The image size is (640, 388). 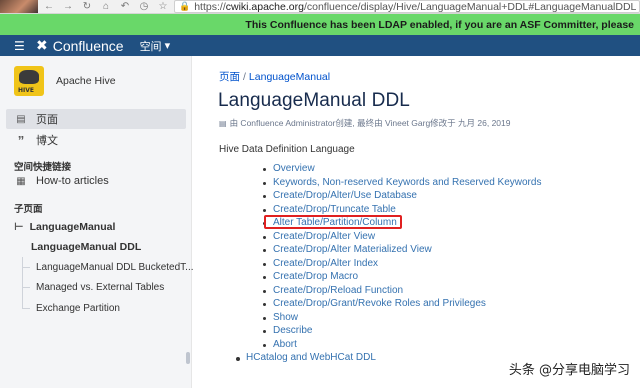 What do you see at coordinates (289, 168) in the screenshot?
I see `toc-link: Overview` at bounding box center [289, 168].